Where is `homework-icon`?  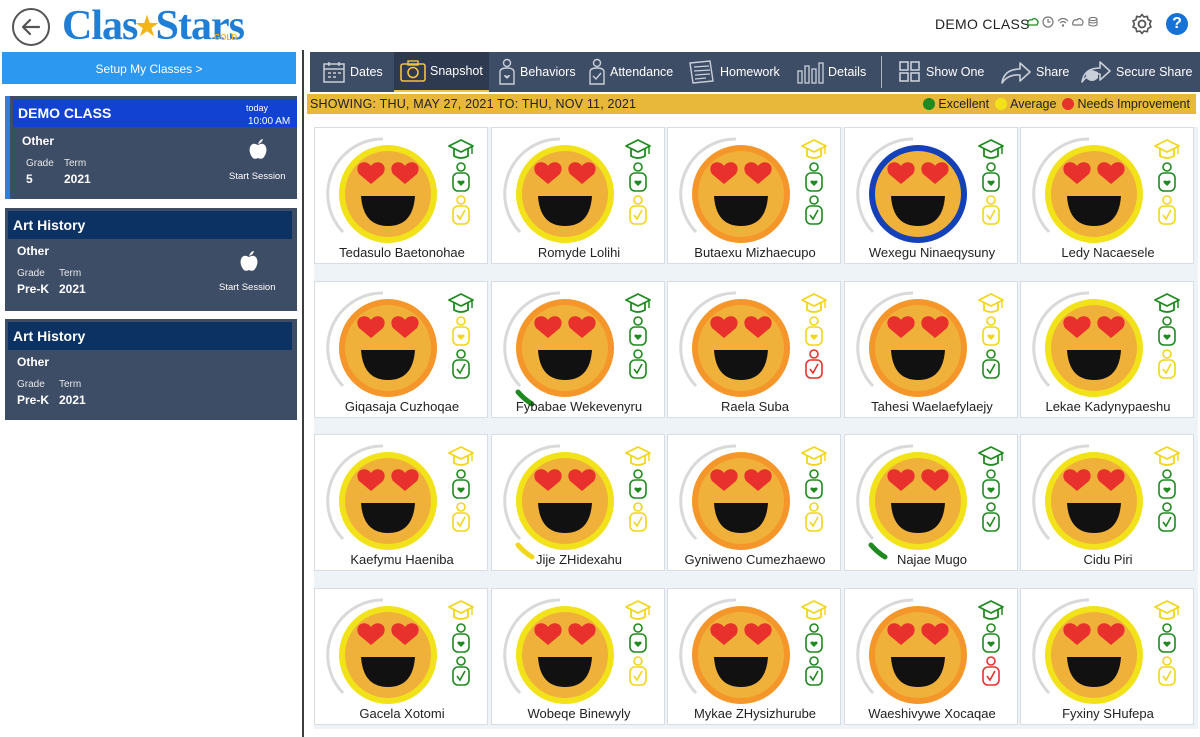
homework-icon is located at coordinates (701, 72).